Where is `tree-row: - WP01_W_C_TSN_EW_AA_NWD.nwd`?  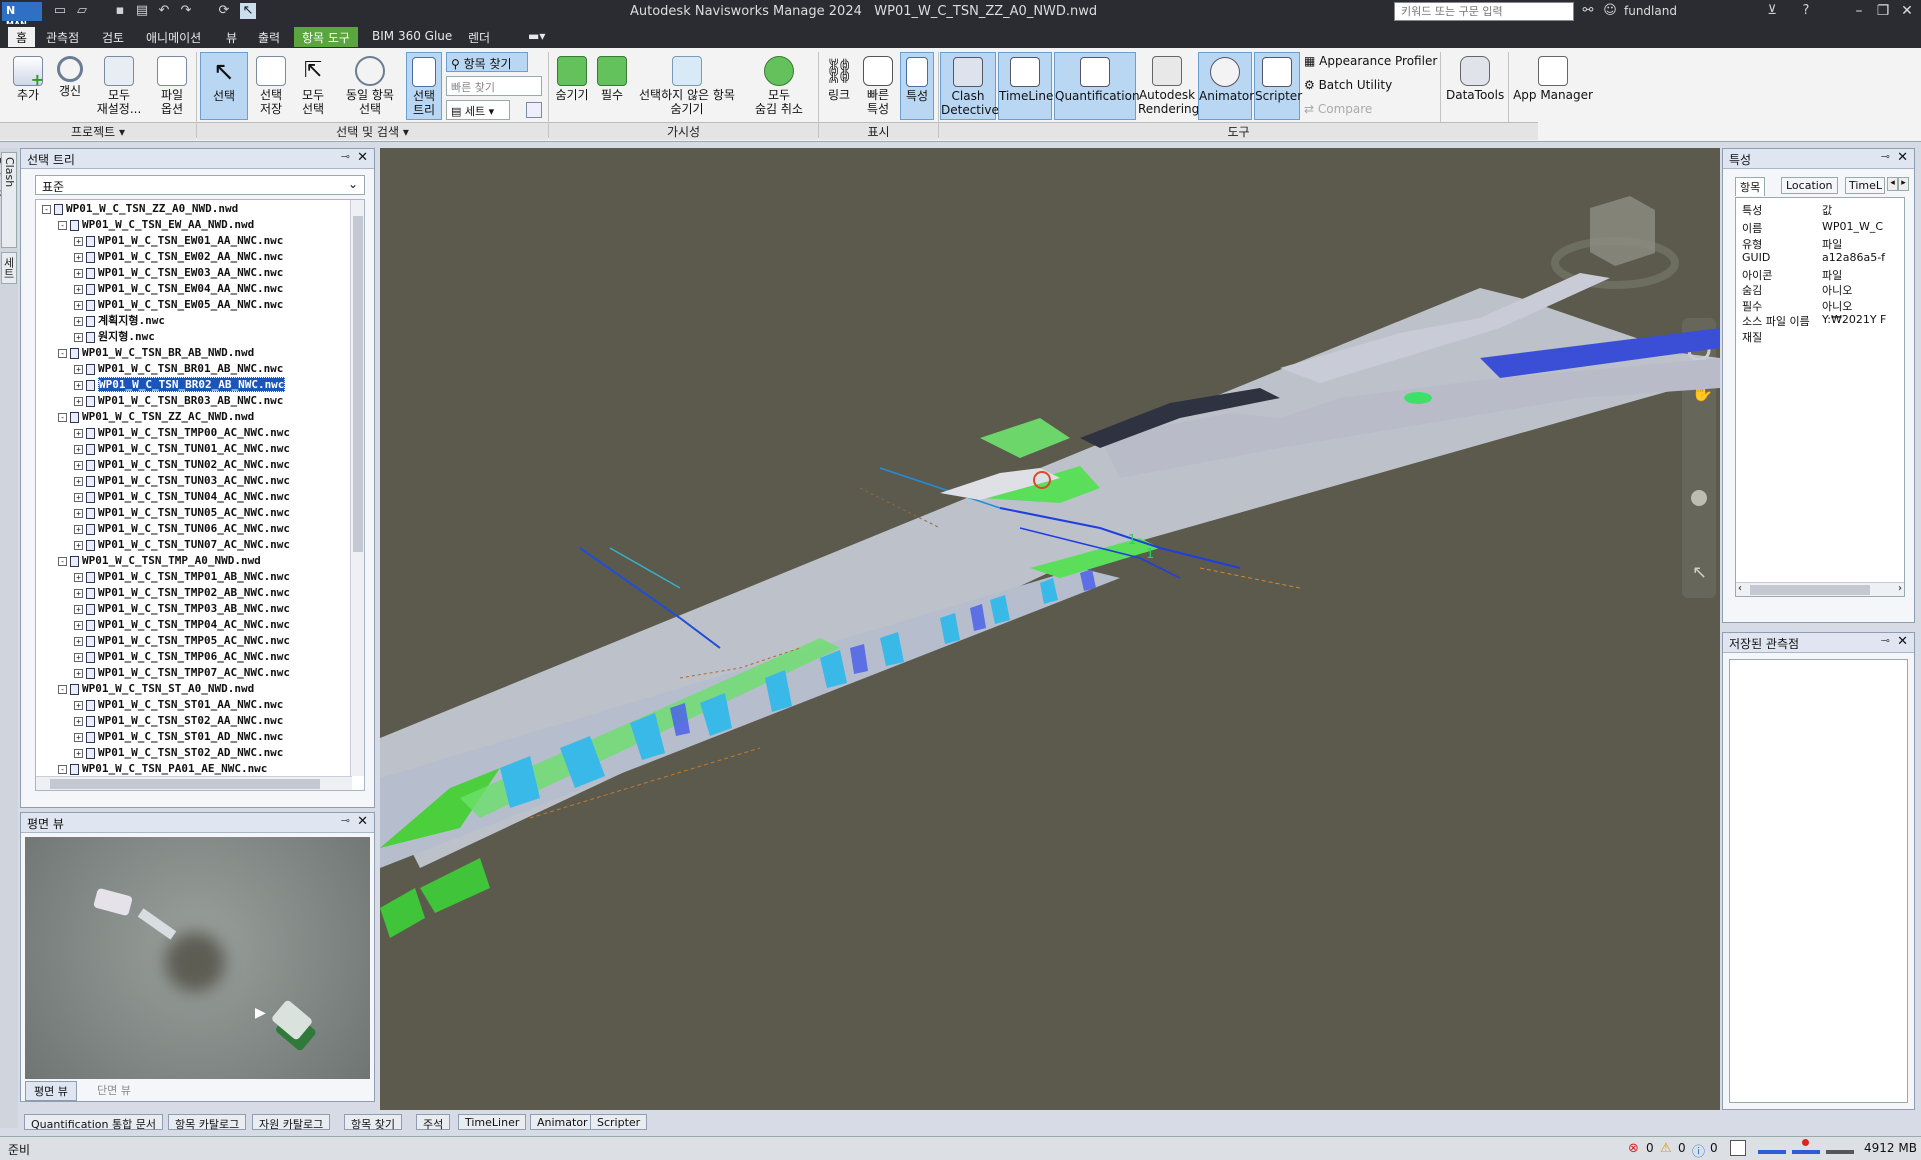 tree-row: - WP01_W_C_TSN_EW_AA_NWD.nwd is located at coordinates (156, 225).